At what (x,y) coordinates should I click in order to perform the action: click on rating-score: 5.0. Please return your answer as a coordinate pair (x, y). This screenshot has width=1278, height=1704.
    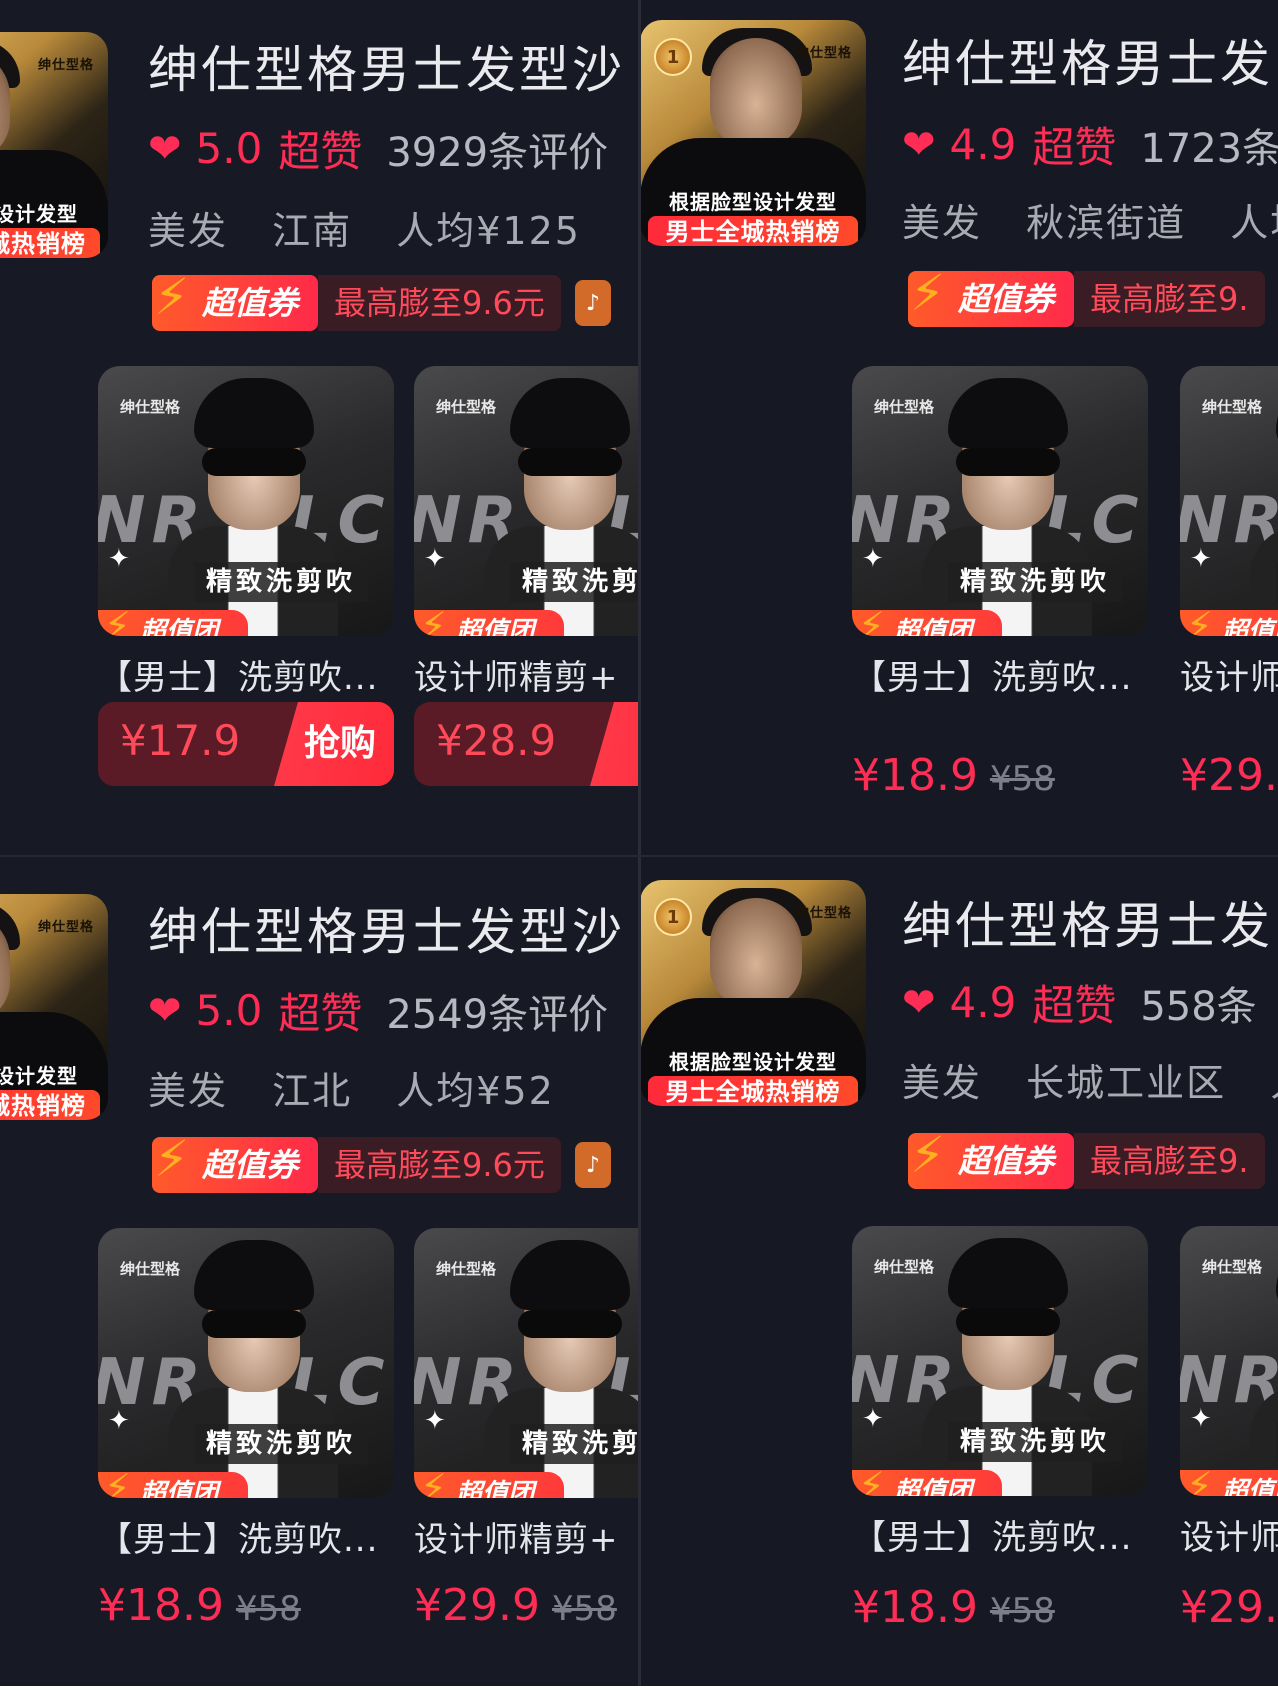
    Looking at the image, I should click on (229, 1010).